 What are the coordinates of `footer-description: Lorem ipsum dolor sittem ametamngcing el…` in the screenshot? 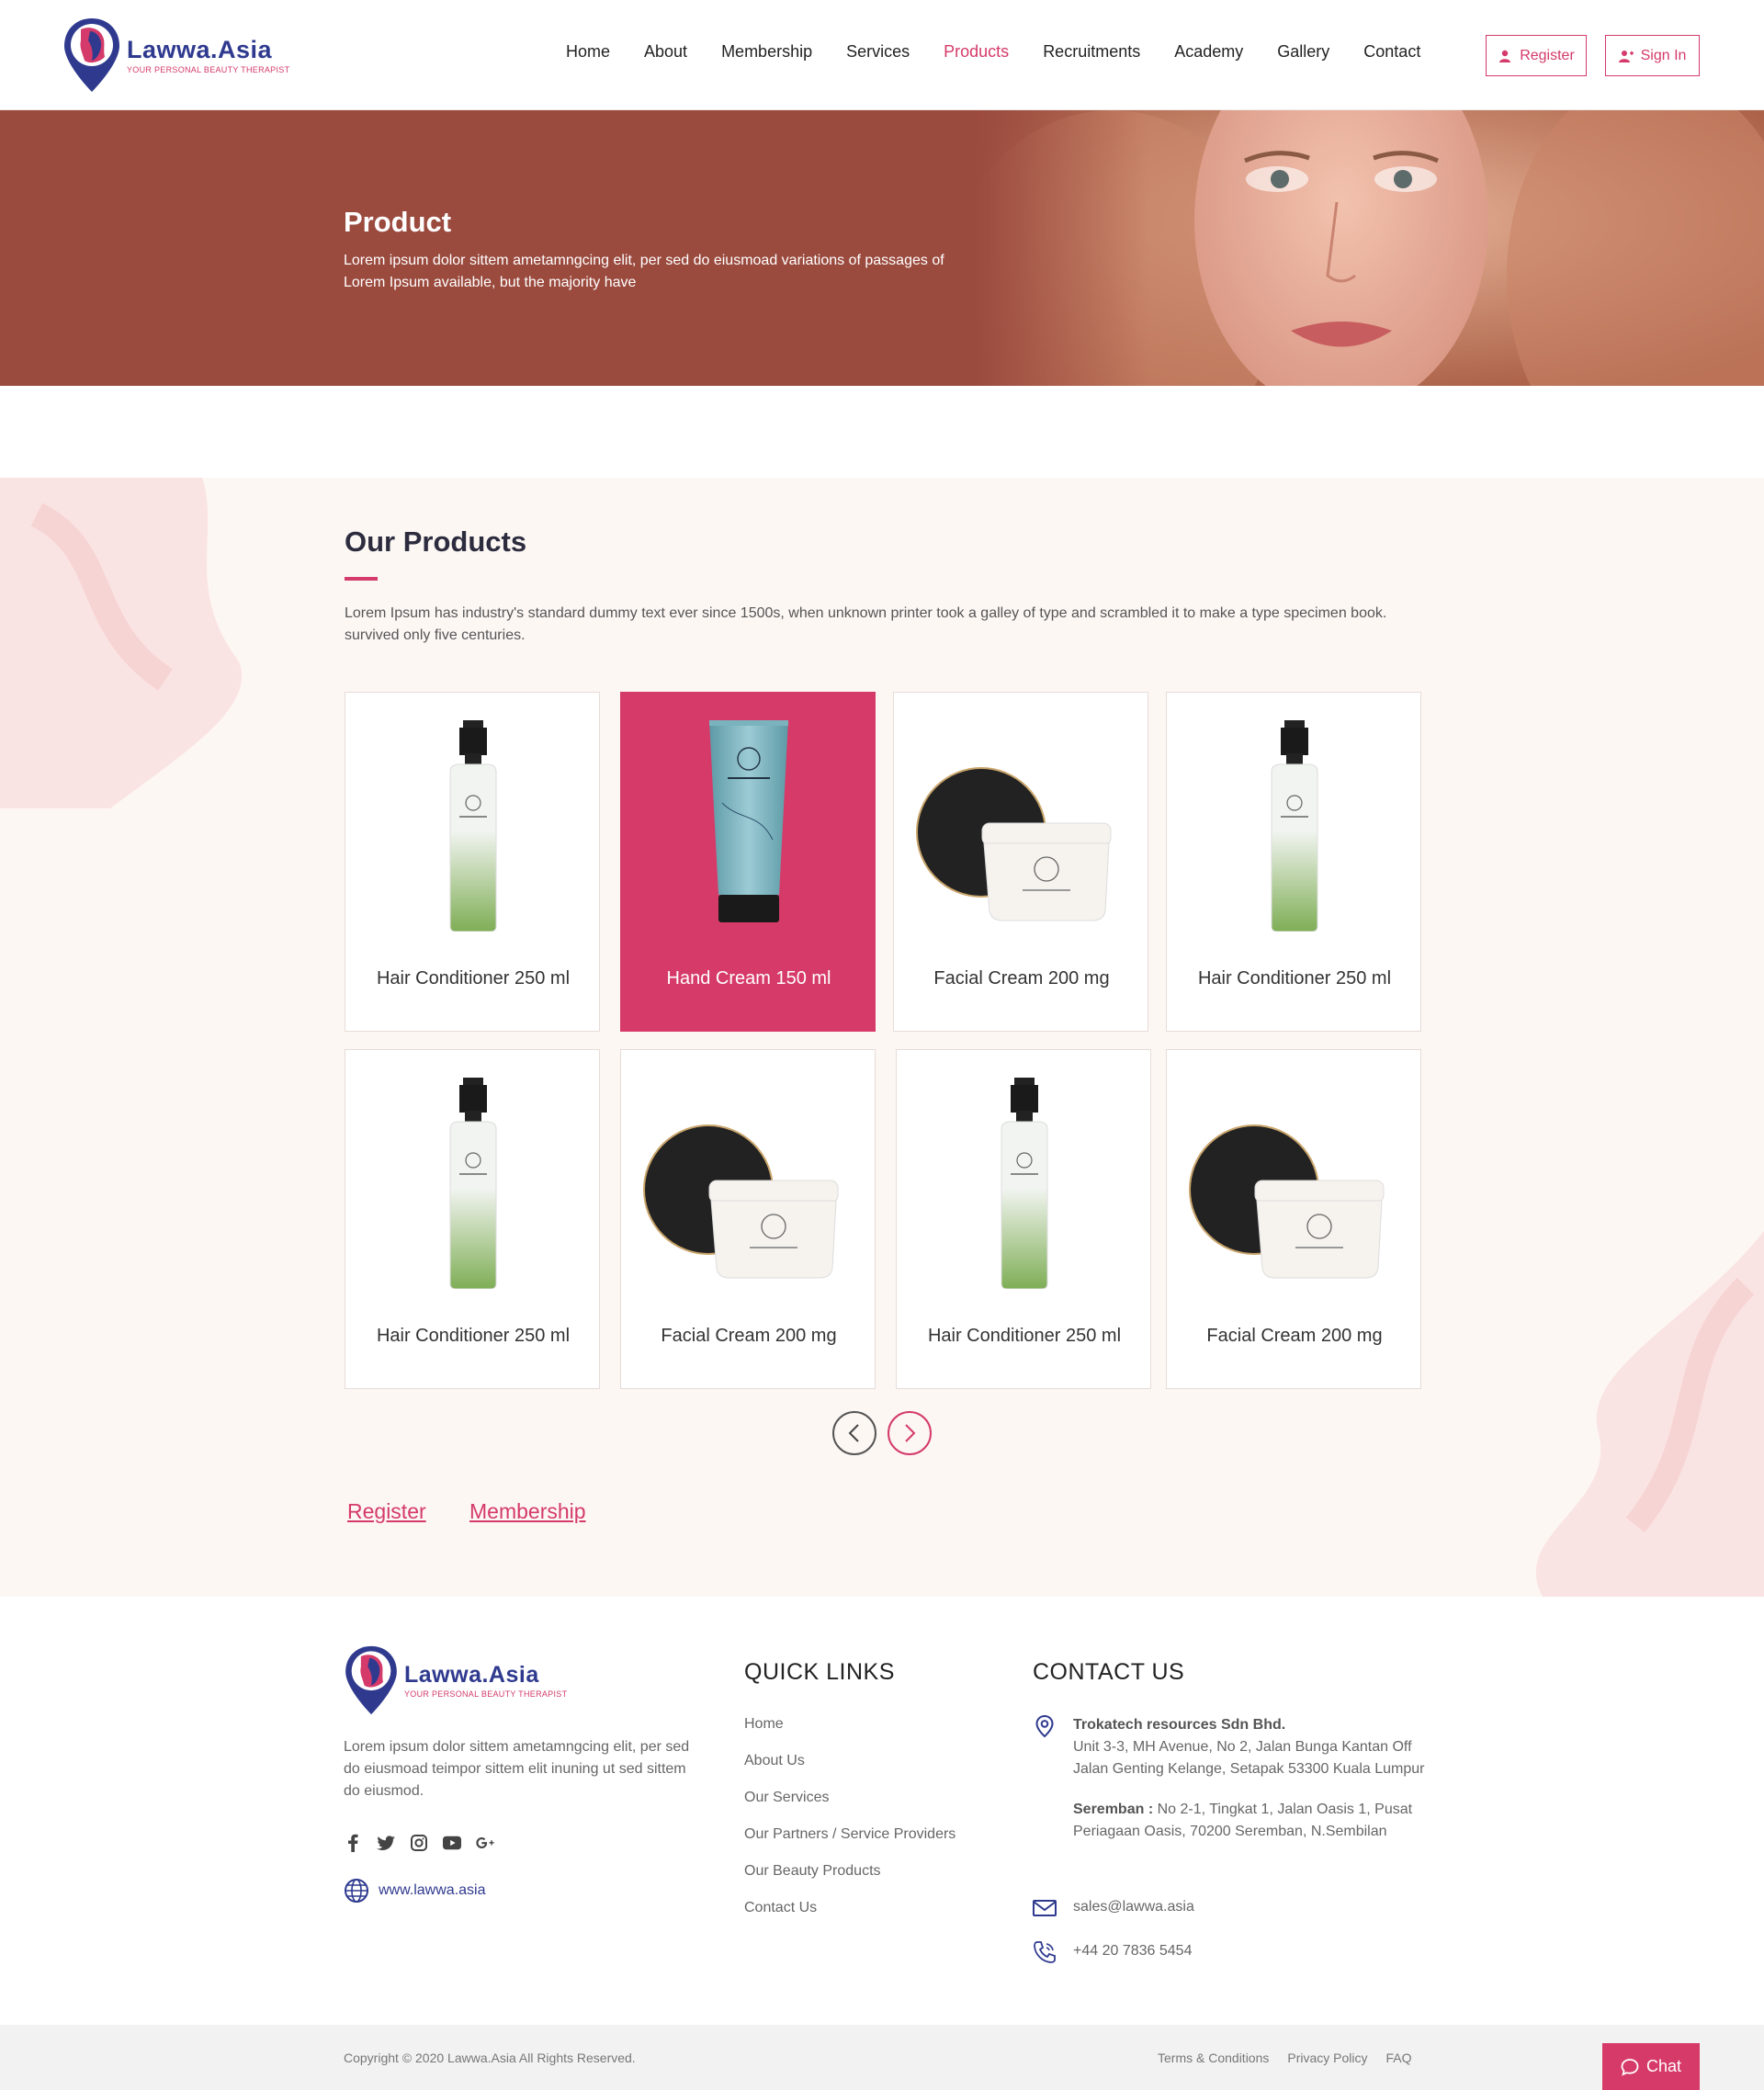 It's located at (517, 1769).